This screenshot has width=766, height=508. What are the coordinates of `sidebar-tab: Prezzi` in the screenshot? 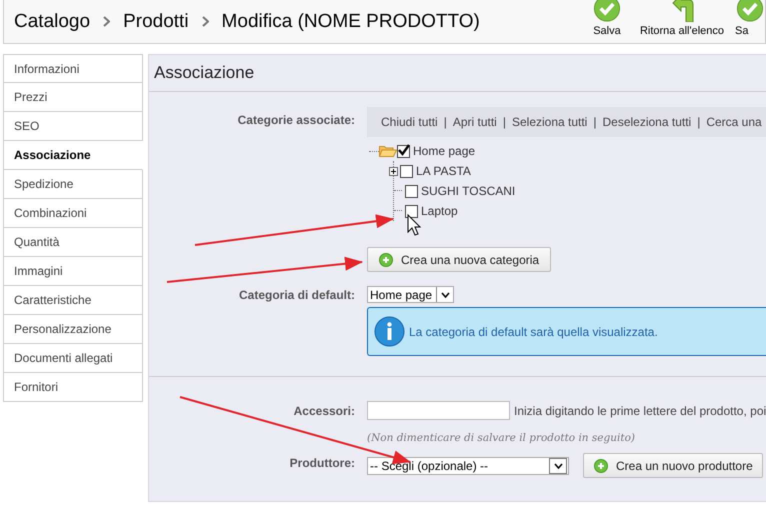 It's located at (73, 97).